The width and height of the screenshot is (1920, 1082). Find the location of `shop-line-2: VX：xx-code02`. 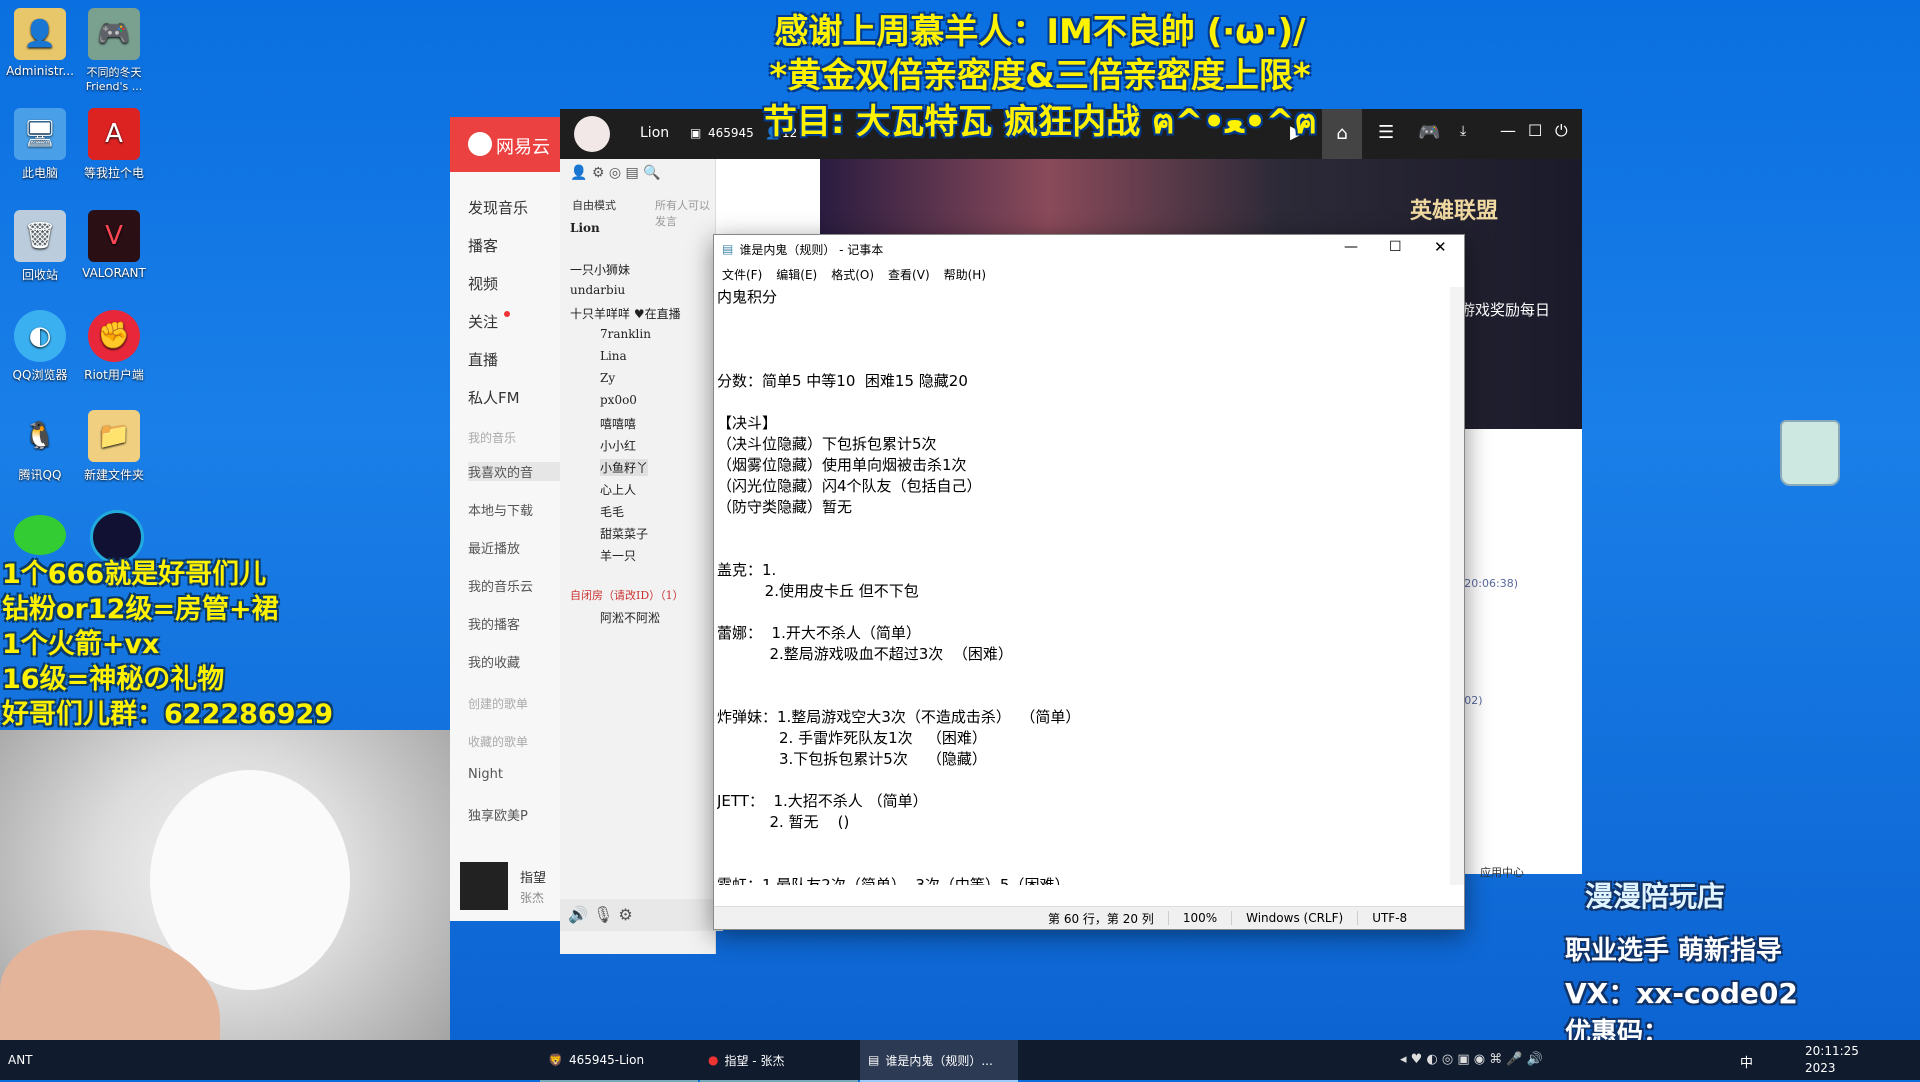

shop-line-2: VX：xx-code02 is located at coordinates (1681, 993).